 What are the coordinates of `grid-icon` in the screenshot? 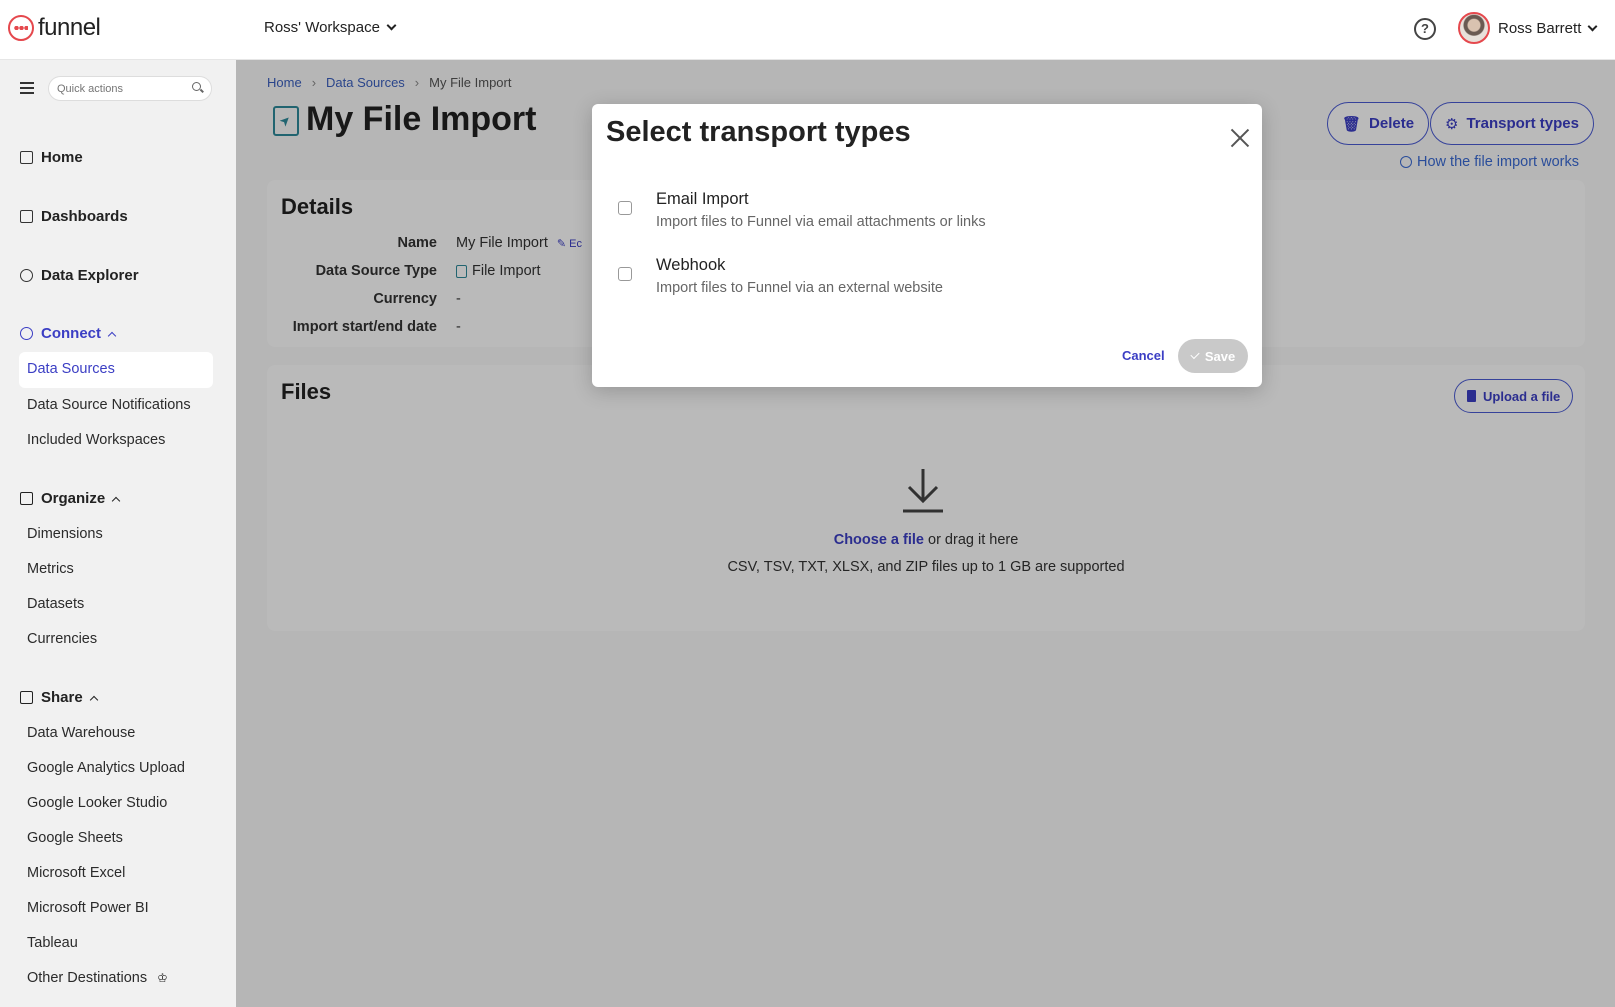 It's located at (26, 498).